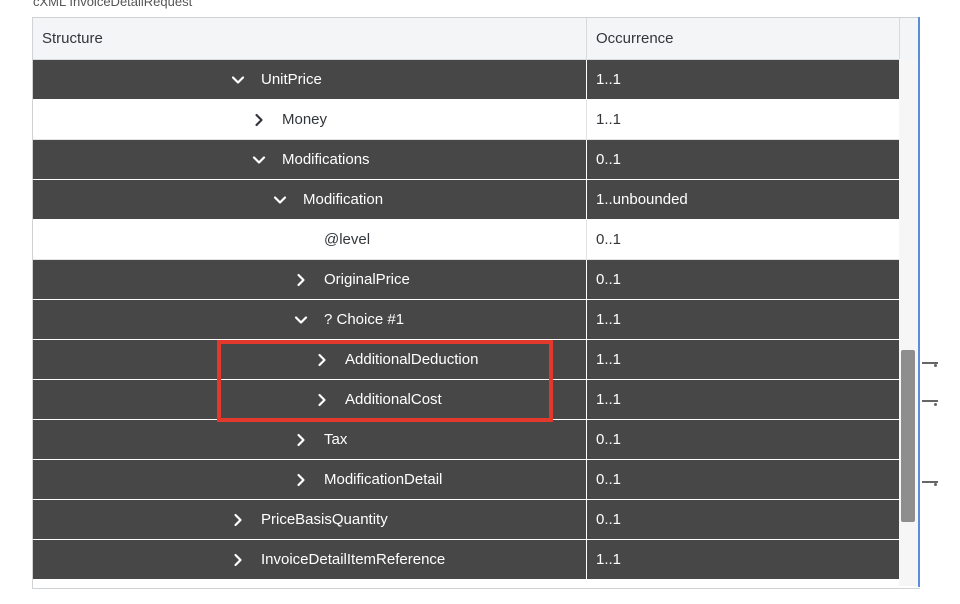 This screenshot has width=960, height=604. What do you see at coordinates (930, 401) in the screenshot?
I see `connector-line` at bounding box center [930, 401].